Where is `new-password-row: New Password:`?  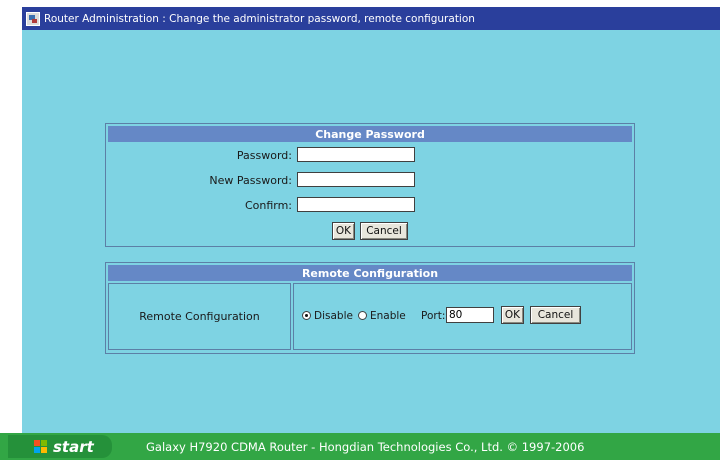
new-password-row: New Password: is located at coordinates (370, 182).